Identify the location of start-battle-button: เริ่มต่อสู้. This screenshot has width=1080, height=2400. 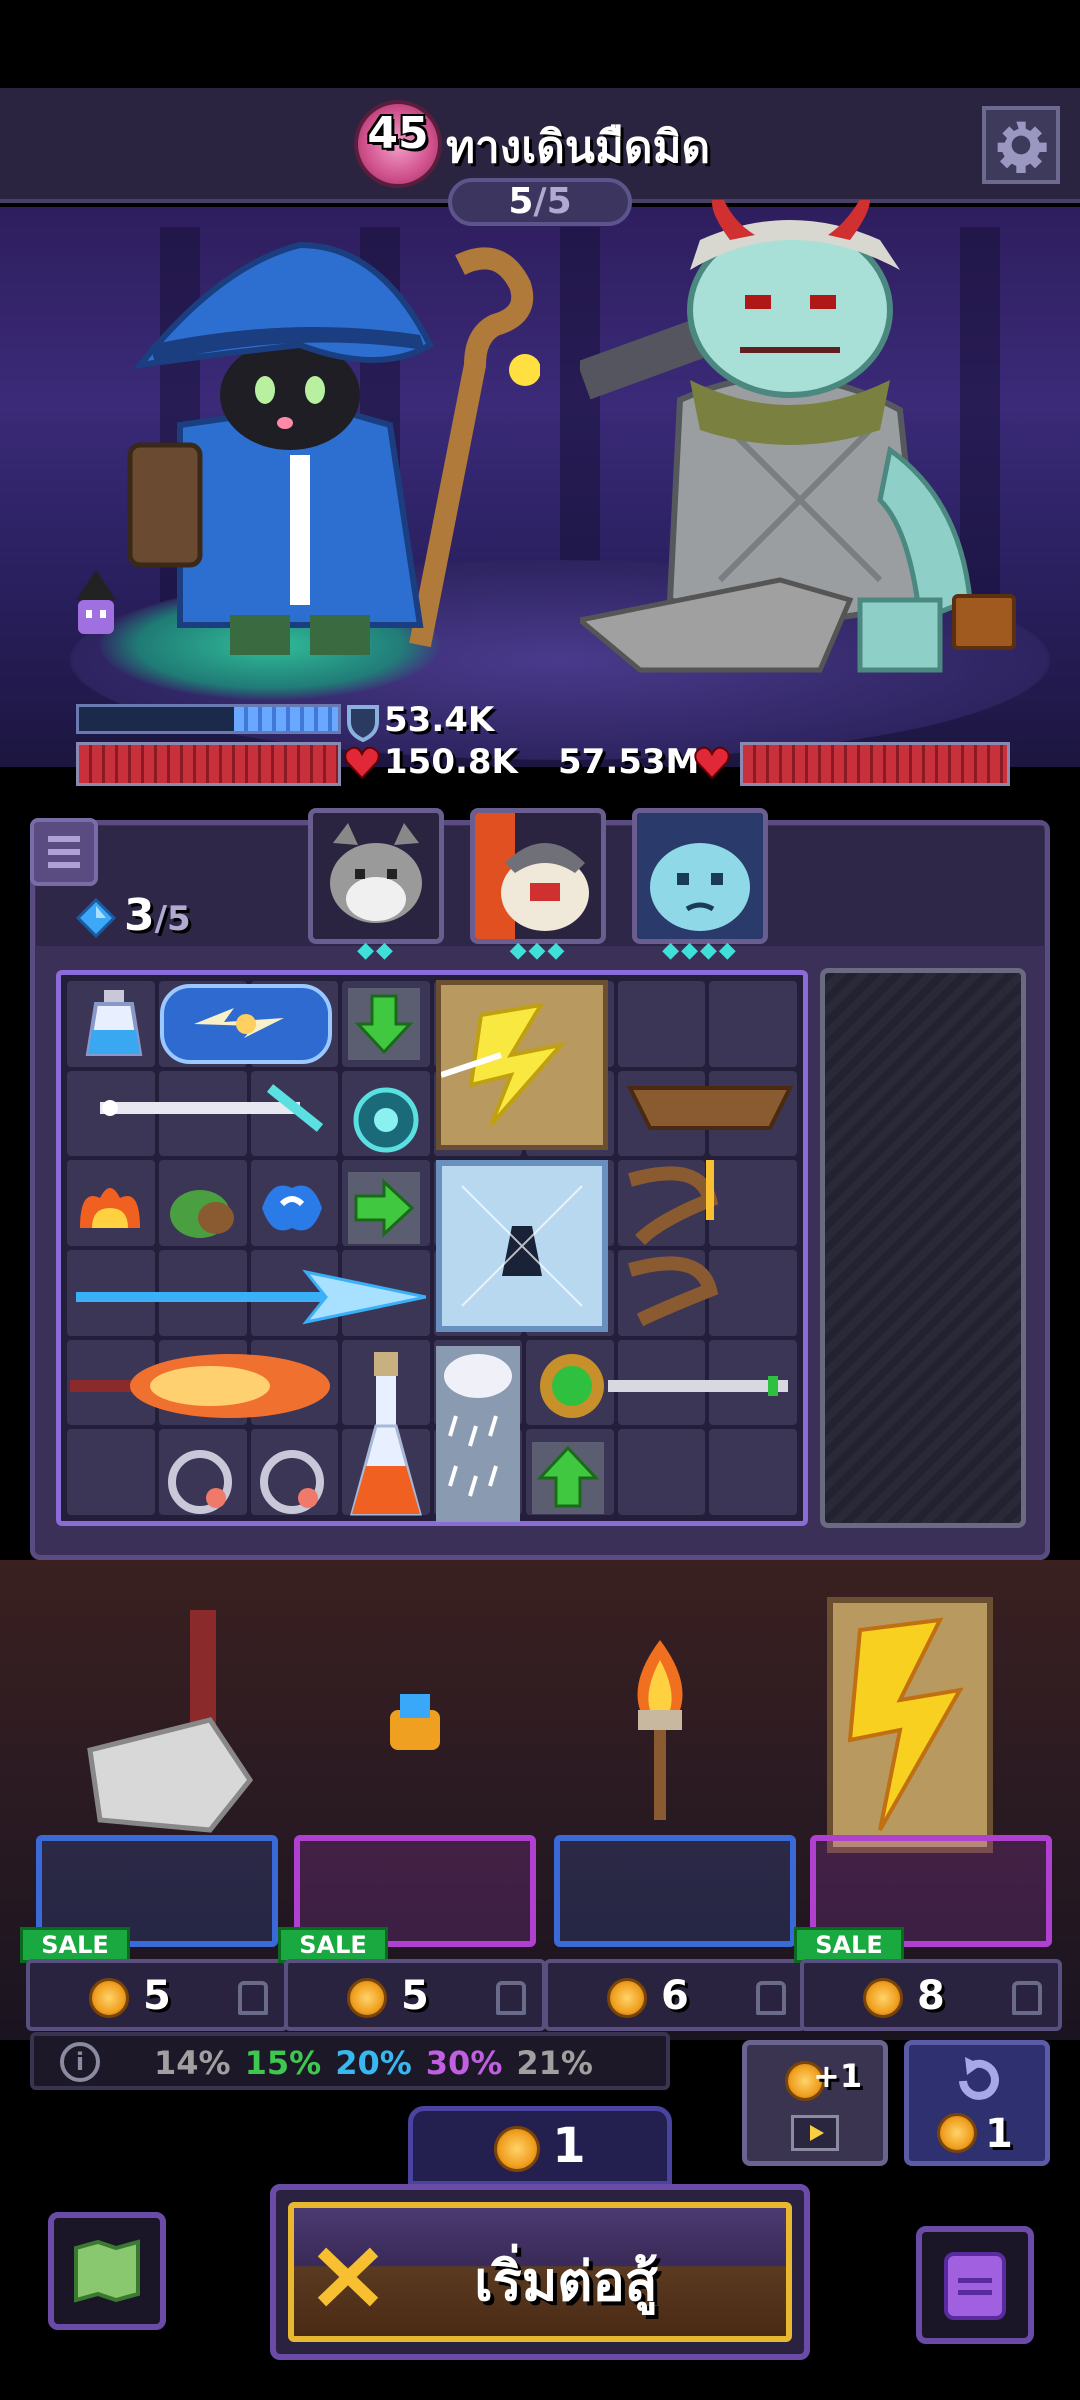
(540, 2272).